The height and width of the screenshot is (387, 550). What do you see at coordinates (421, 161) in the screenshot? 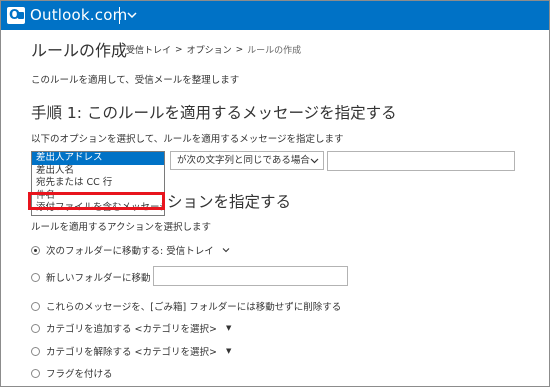
I see `condition-text-input` at bounding box center [421, 161].